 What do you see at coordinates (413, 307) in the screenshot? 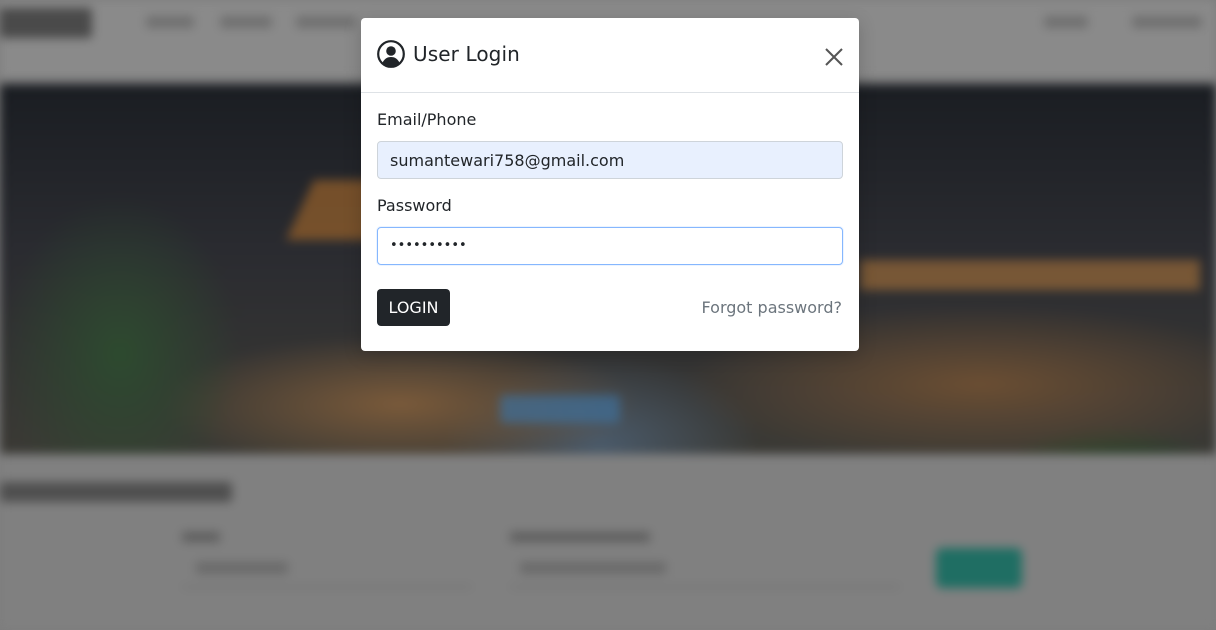
I see `login-button: LOGIN` at bounding box center [413, 307].